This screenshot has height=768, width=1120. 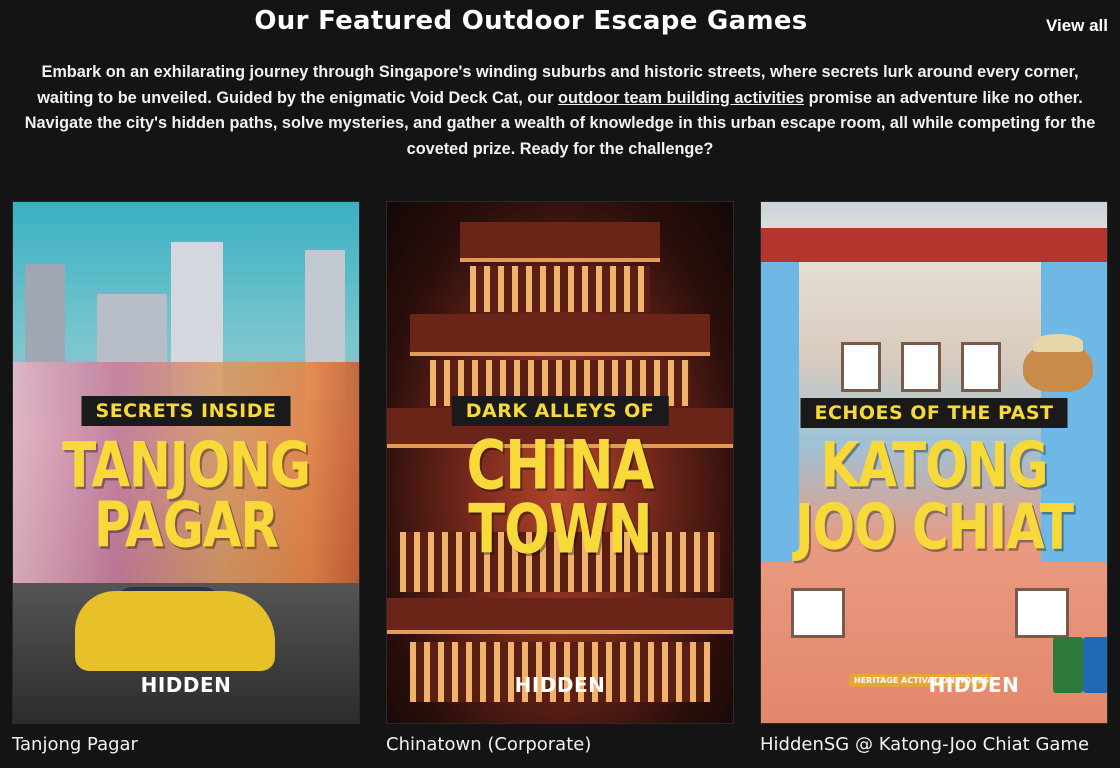 What do you see at coordinates (934, 245) in the screenshot?
I see `roof-shape` at bounding box center [934, 245].